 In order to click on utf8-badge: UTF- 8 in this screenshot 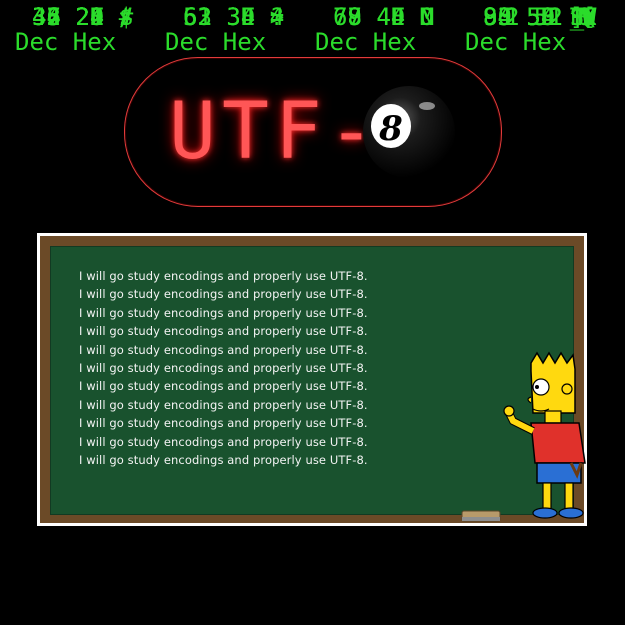, I will do `click(313, 132)`.